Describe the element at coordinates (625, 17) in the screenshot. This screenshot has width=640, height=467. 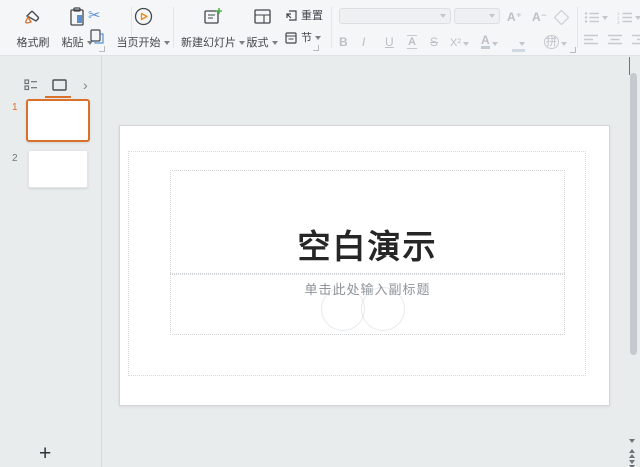
I see `numbered-list-icon: 123` at that location.